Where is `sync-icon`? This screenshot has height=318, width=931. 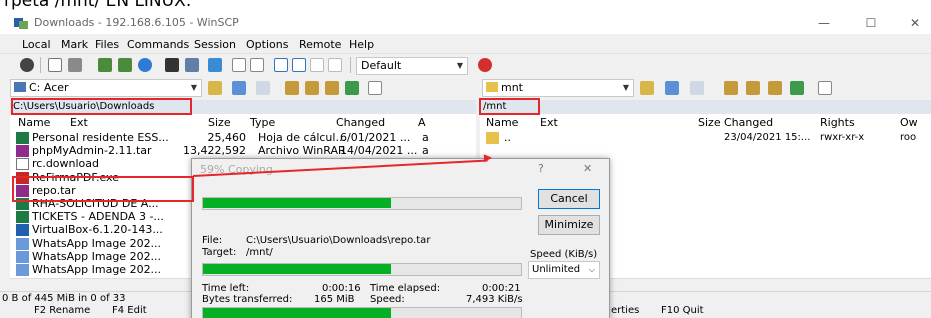
sync-icon is located at coordinates (105, 65).